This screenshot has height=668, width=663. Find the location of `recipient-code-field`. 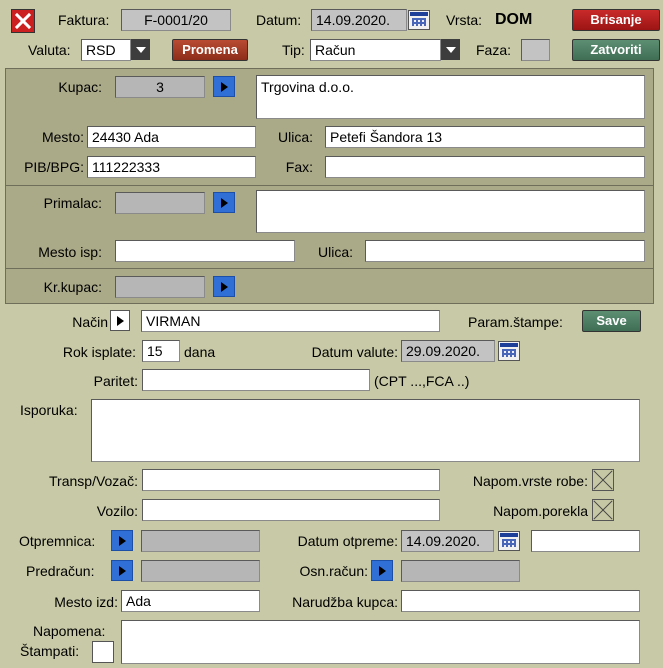

recipient-code-field is located at coordinates (160, 203).